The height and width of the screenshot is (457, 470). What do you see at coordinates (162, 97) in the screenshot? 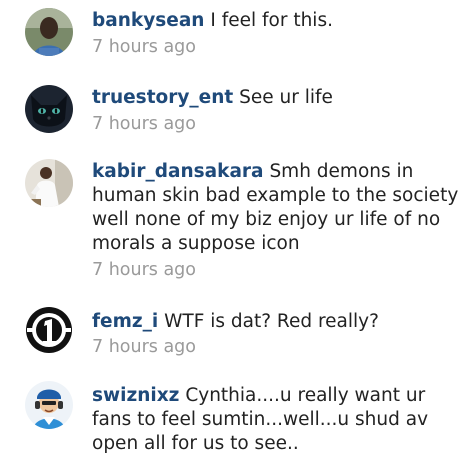
I see `username-link: truestory_ent` at bounding box center [162, 97].